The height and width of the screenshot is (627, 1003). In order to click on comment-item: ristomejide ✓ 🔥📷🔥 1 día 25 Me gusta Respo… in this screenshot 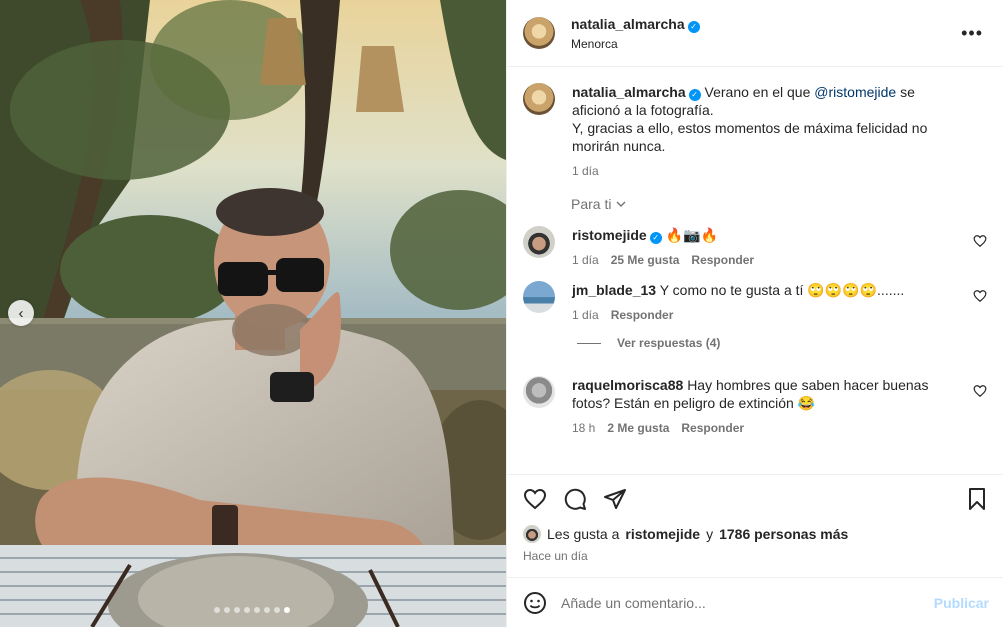, I will do `click(755, 246)`.